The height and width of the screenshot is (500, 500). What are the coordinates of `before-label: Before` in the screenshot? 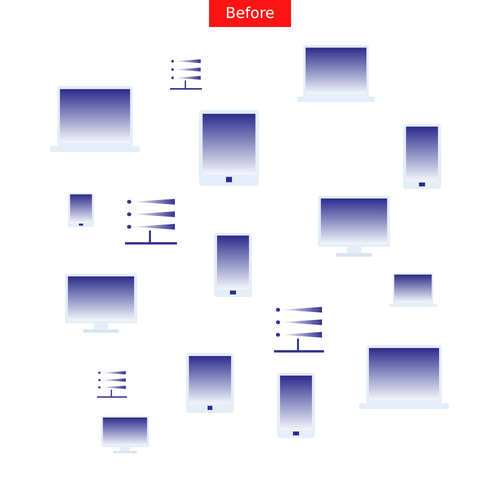 It's located at (250, 13).